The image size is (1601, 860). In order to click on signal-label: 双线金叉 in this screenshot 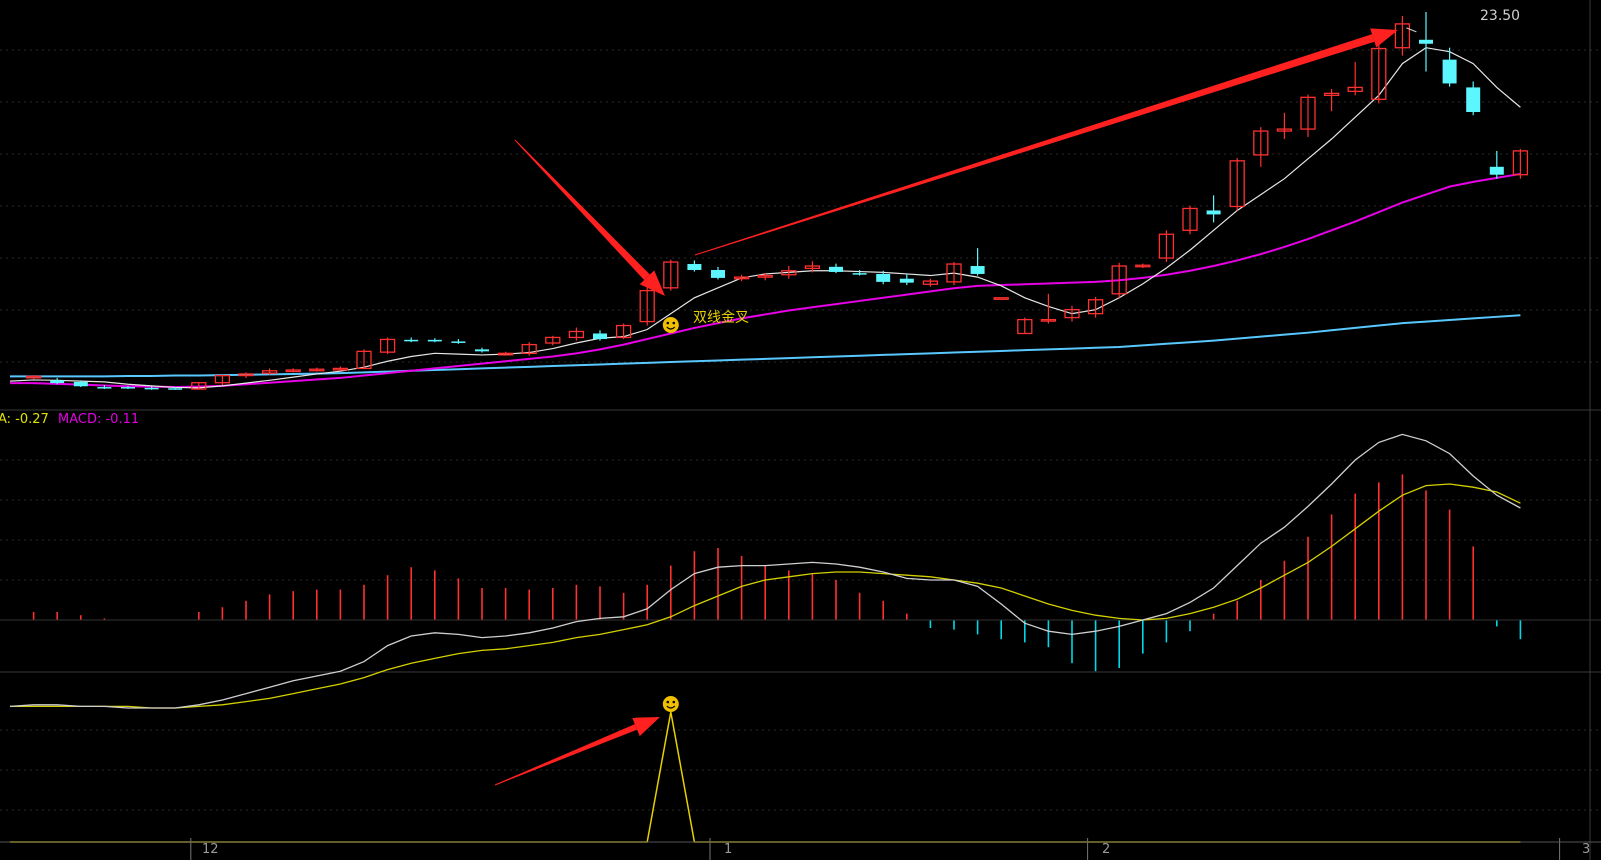, I will do `click(721, 318)`.